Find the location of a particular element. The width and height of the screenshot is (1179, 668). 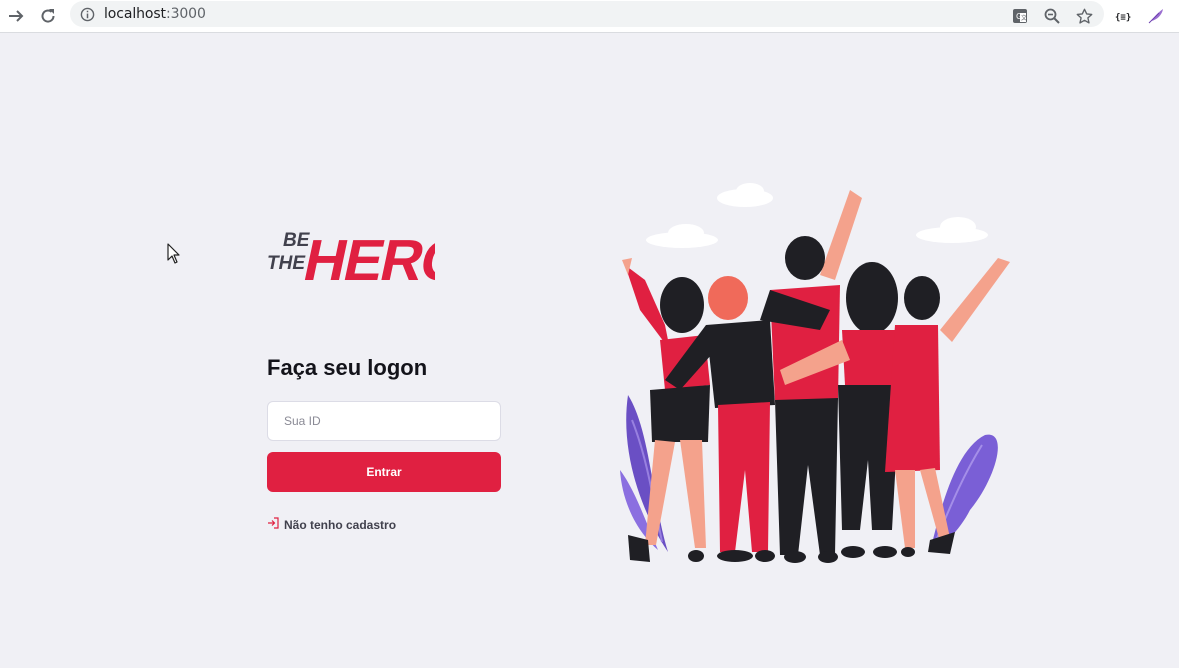

back-arrow-icon is located at coordinates (16, 16).